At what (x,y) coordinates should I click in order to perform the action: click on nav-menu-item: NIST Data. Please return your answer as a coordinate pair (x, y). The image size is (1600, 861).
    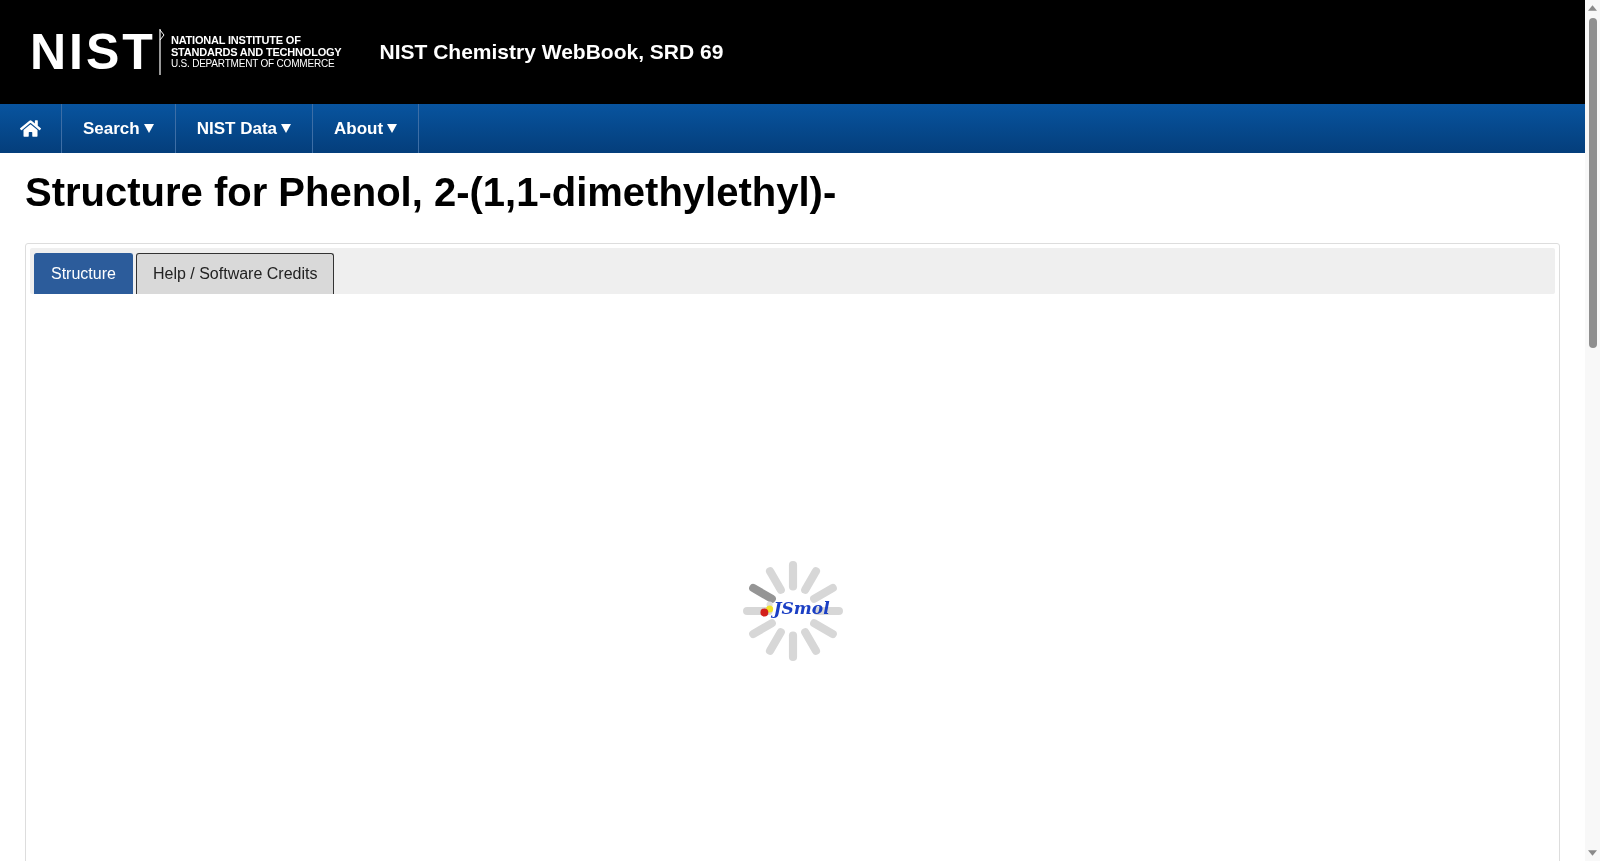
    Looking at the image, I should click on (244, 128).